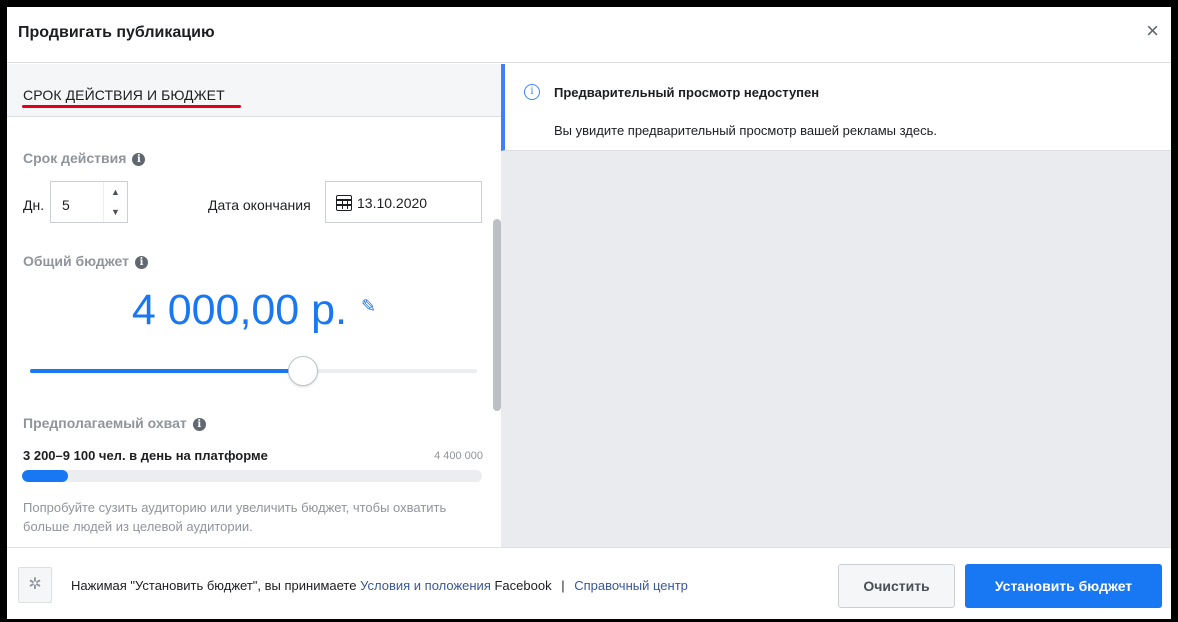  What do you see at coordinates (116, 32) in the screenshot?
I see `dialog-title: Продвигать публикацию` at bounding box center [116, 32].